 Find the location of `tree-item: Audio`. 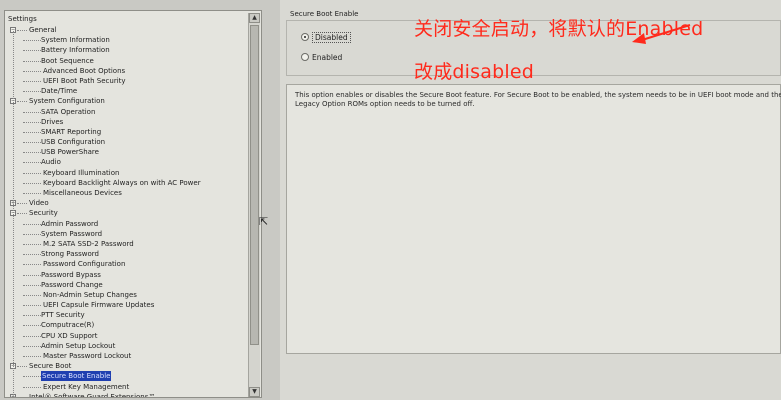

tree-item: Audio is located at coordinates (127, 162).